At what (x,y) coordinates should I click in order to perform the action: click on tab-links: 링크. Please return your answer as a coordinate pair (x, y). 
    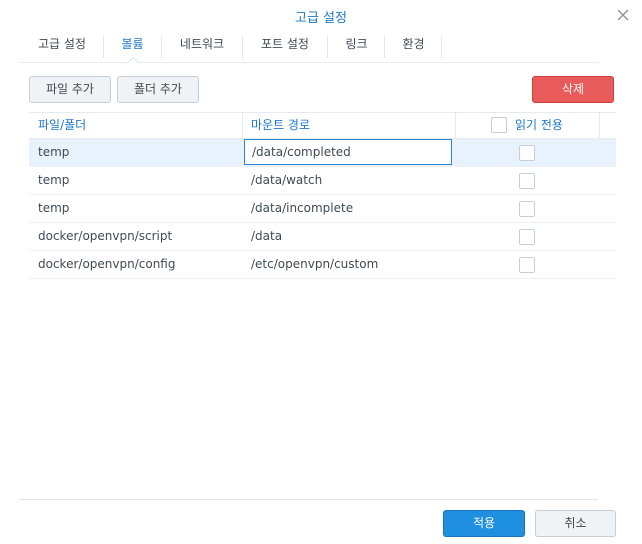
    Looking at the image, I should click on (356, 47).